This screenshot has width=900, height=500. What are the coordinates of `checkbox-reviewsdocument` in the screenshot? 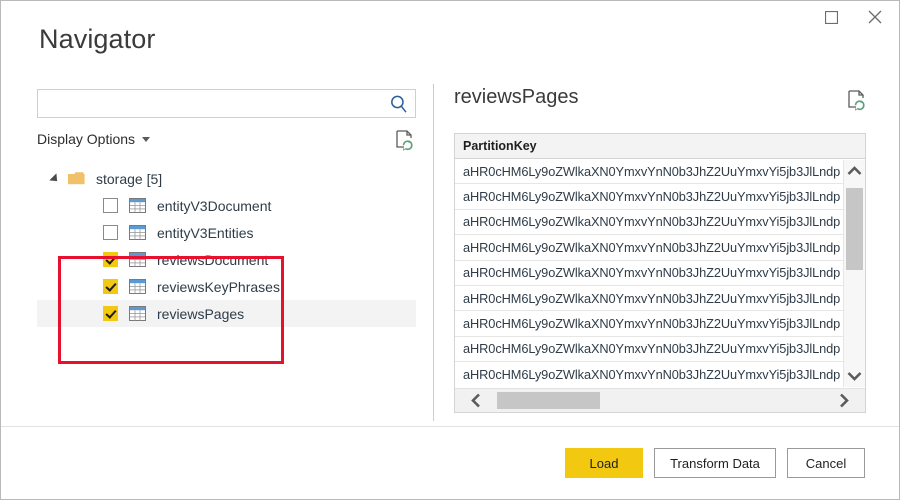 It's located at (110, 259).